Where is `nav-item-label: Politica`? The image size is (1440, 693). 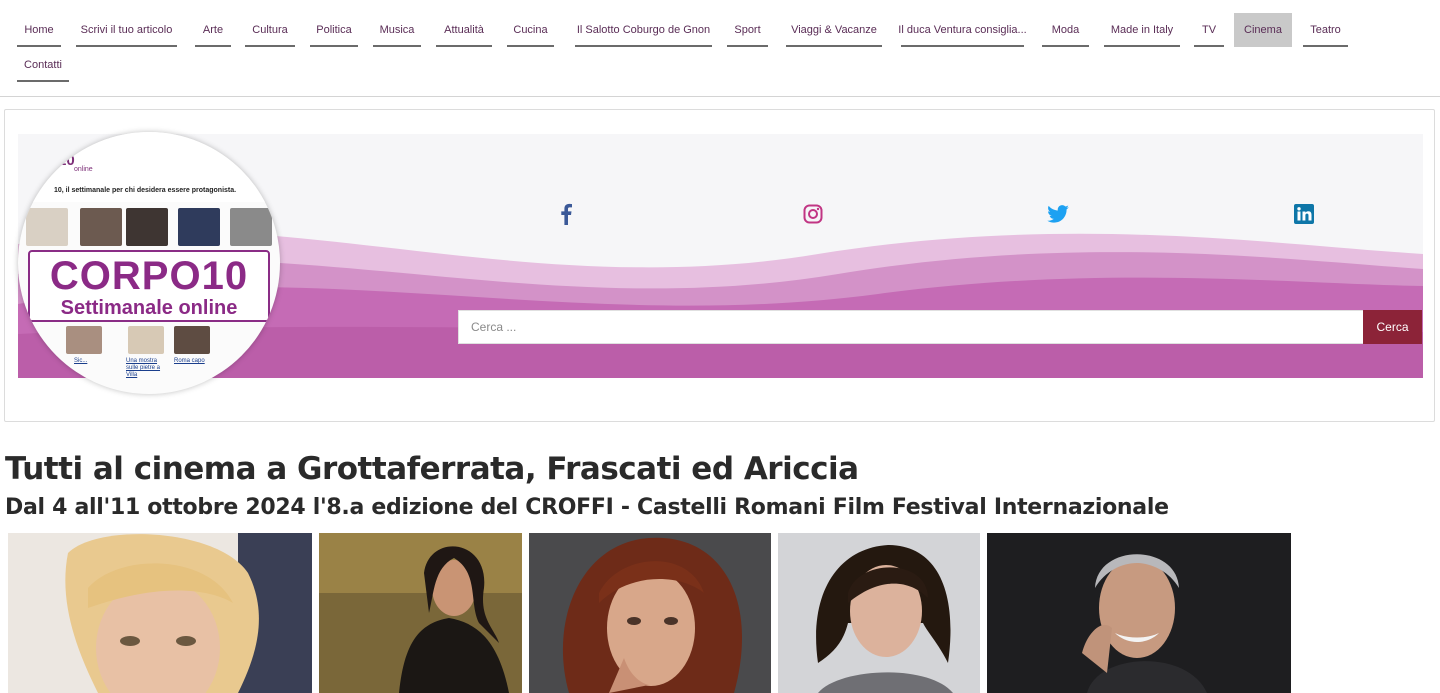
nav-item-label: Politica is located at coordinates (334, 30).